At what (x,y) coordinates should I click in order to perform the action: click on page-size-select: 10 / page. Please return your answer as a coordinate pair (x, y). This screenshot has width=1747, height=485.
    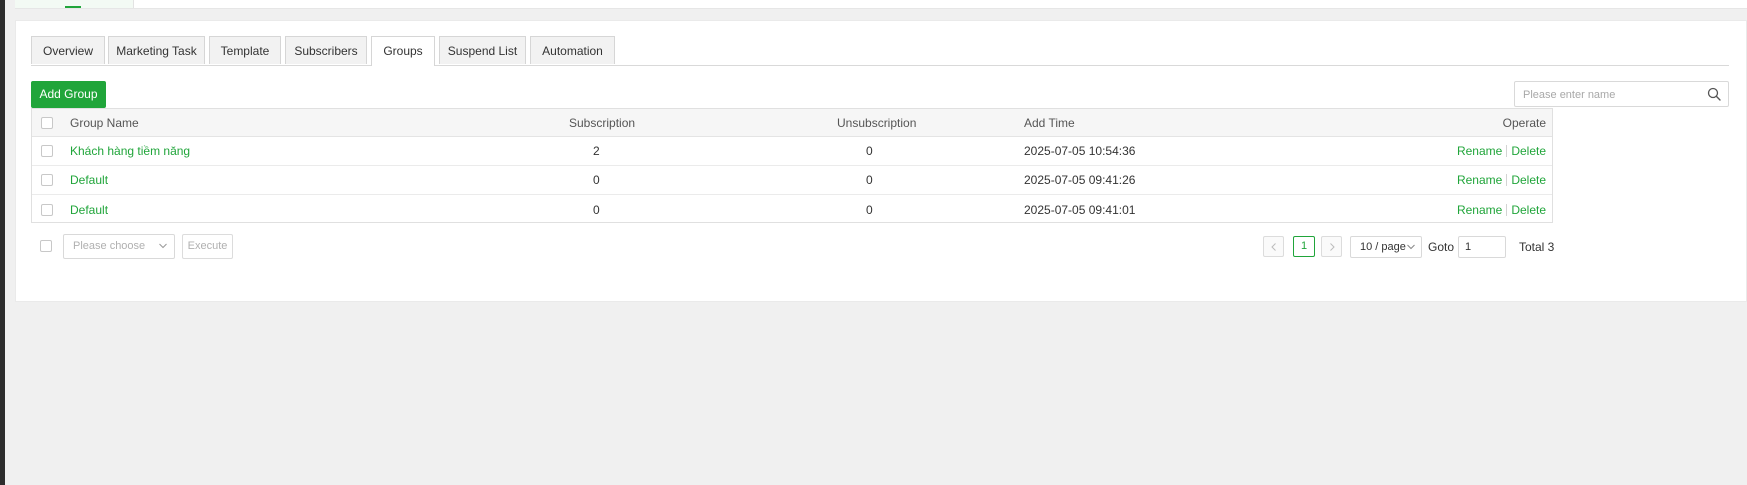
    Looking at the image, I should click on (1386, 247).